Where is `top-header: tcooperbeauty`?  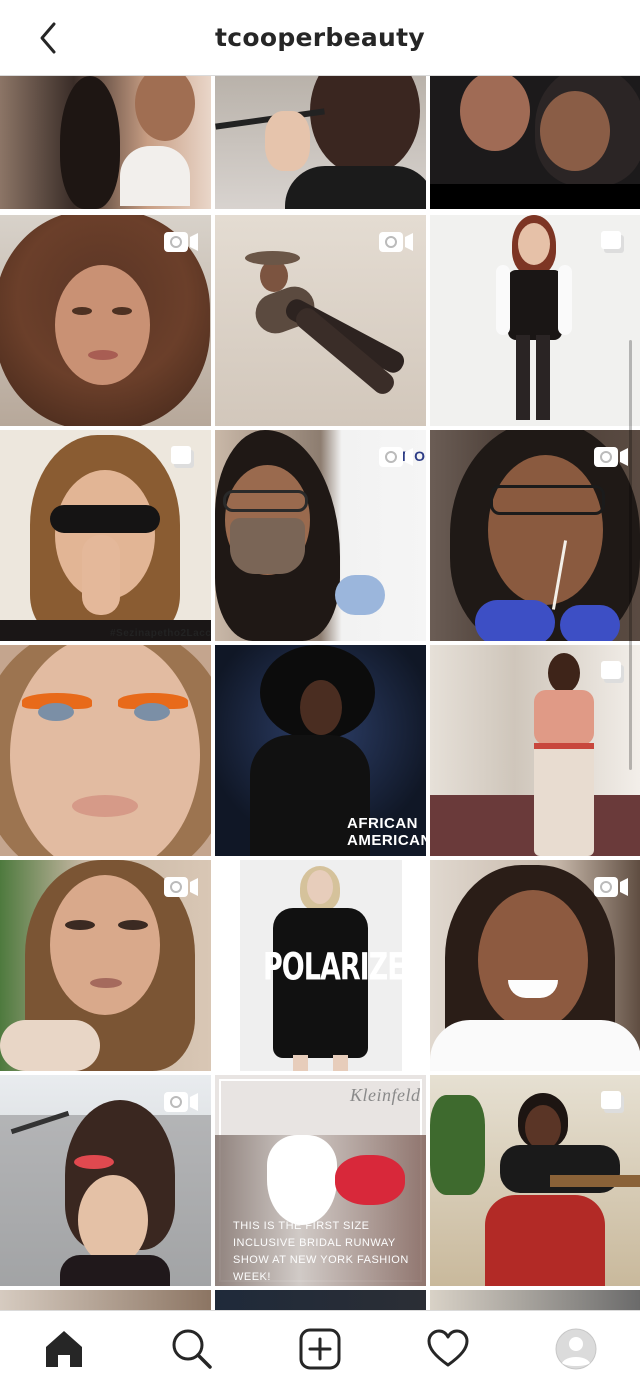
top-header: tcooperbeauty is located at coordinates (320, 38).